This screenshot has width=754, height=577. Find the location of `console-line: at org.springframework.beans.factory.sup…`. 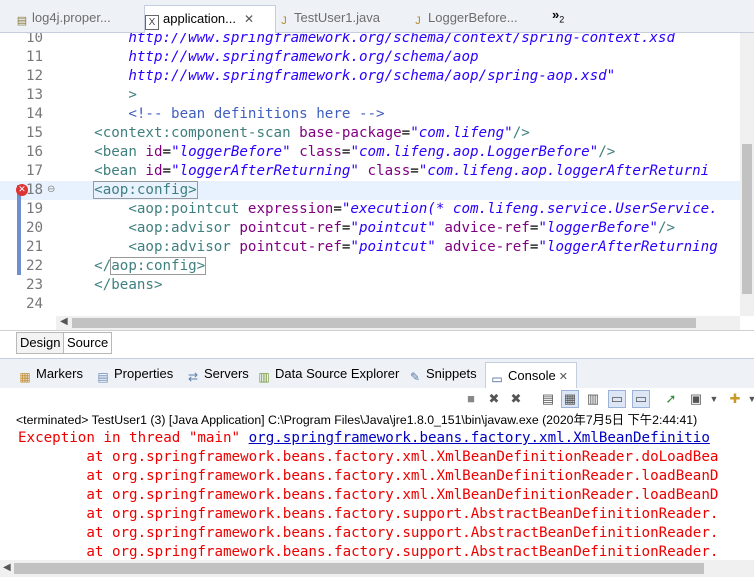

console-line: at org.springframework.beans.factory.sup… is located at coordinates (368, 533).